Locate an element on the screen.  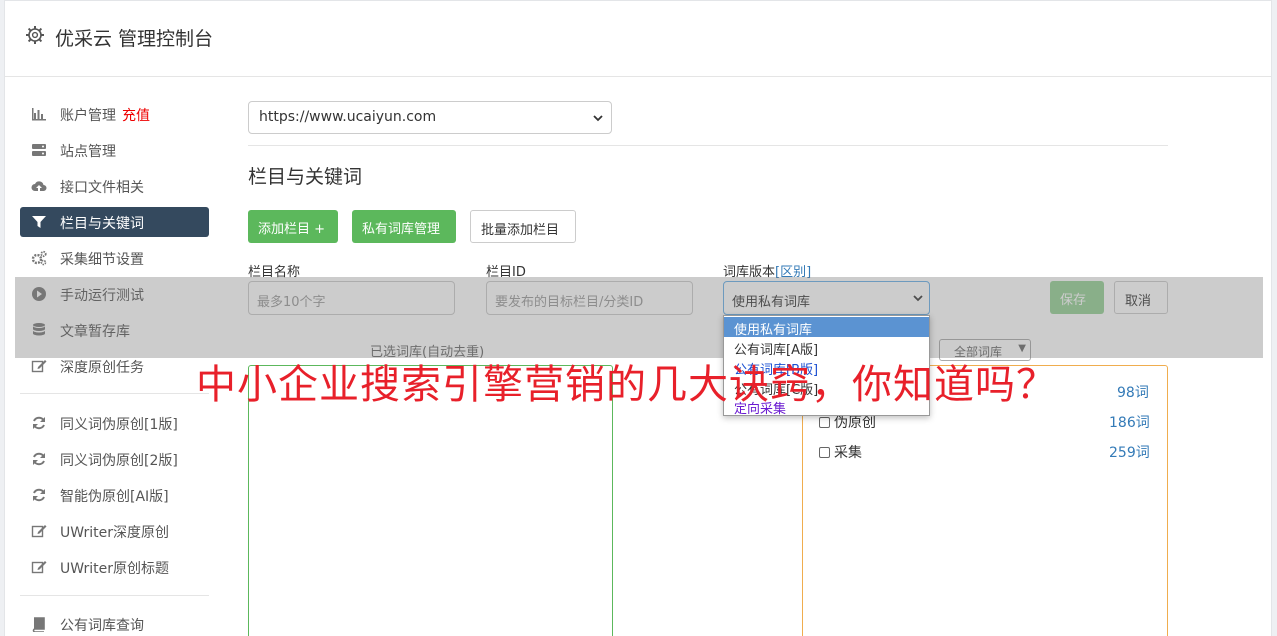
site-select: https://www.ucaiyun.com is located at coordinates (430, 117).